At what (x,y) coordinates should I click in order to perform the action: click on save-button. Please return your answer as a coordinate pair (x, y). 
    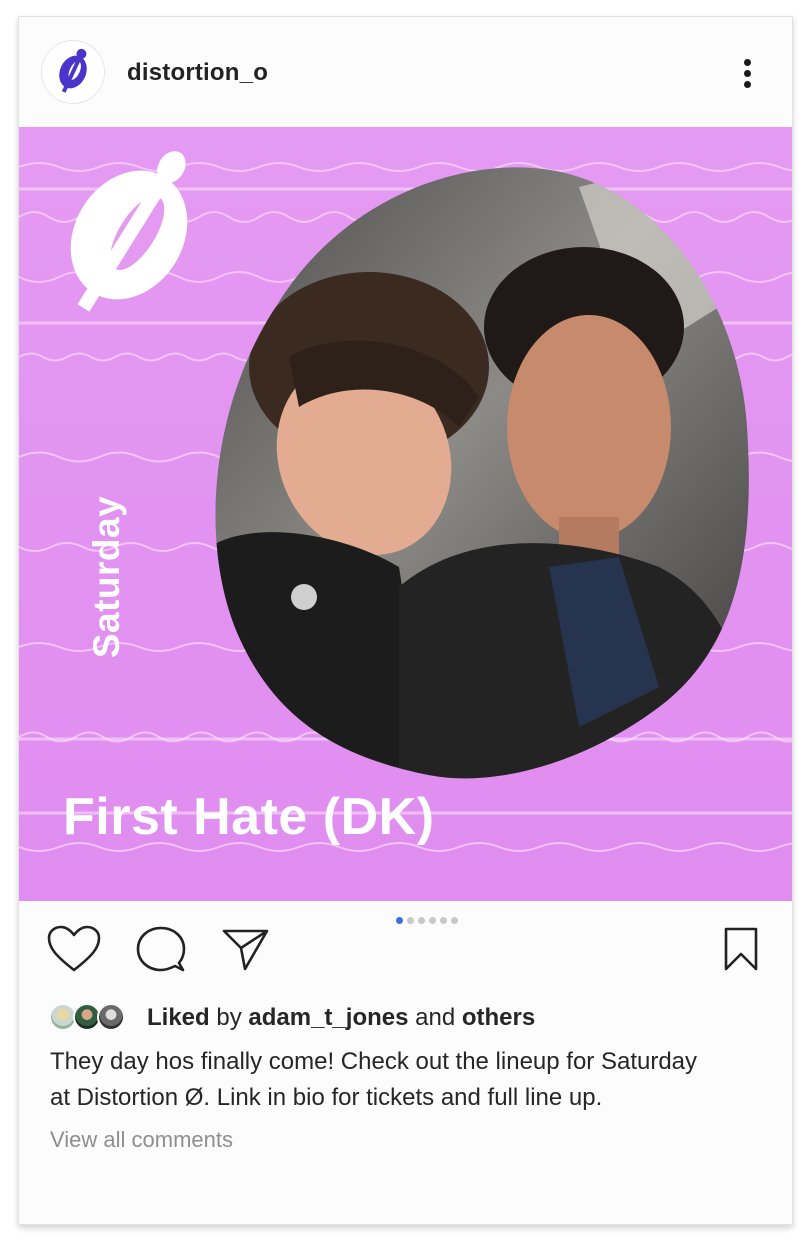
    Looking at the image, I should click on (741, 949).